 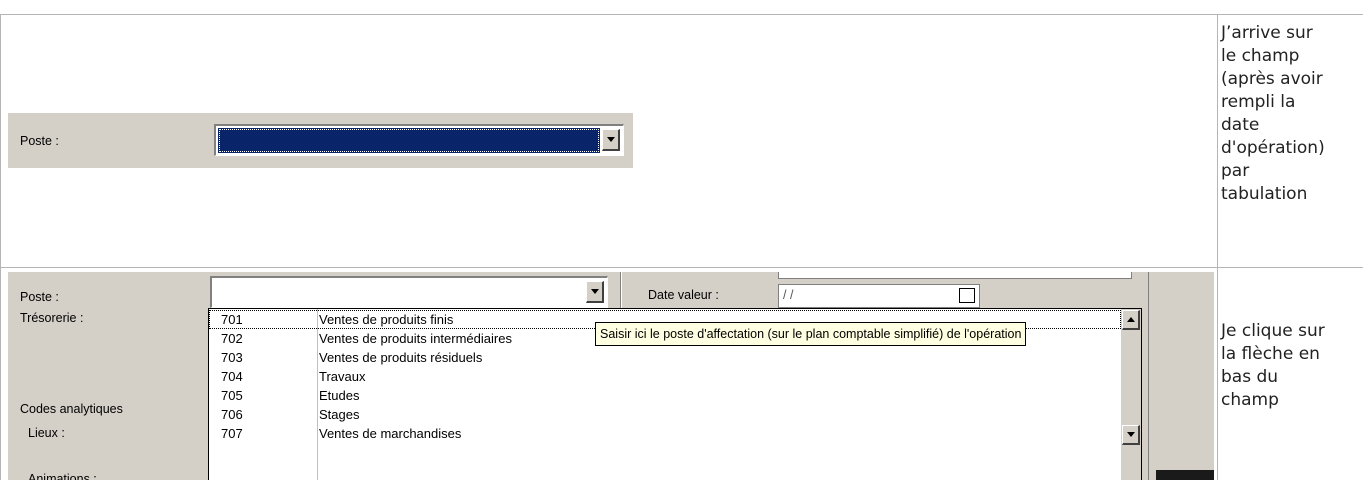 I want to click on description-line: tabulation, so click(x=1264, y=194).